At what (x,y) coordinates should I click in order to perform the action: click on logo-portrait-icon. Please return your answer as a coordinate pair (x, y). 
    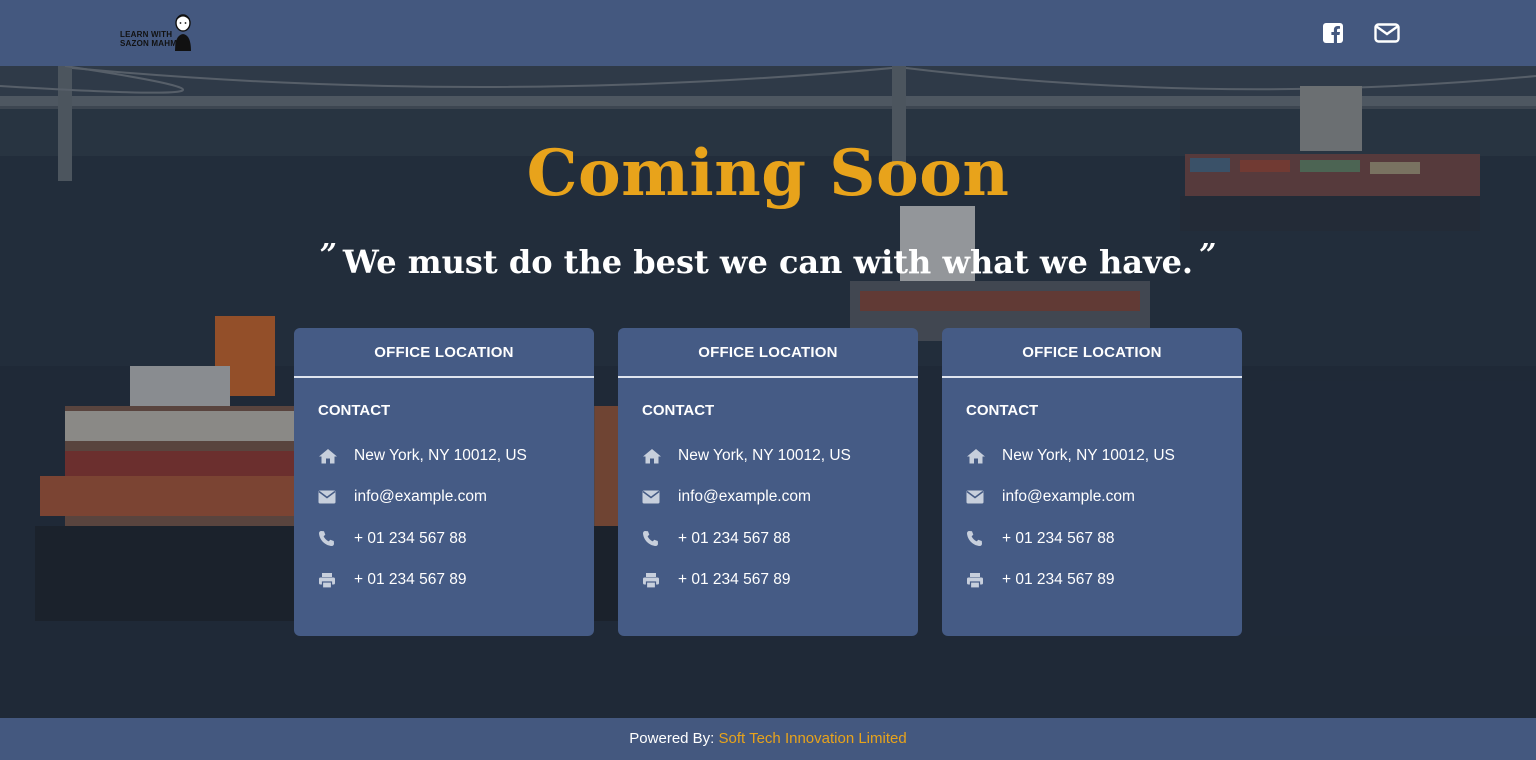
    Looking at the image, I should click on (183, 32).